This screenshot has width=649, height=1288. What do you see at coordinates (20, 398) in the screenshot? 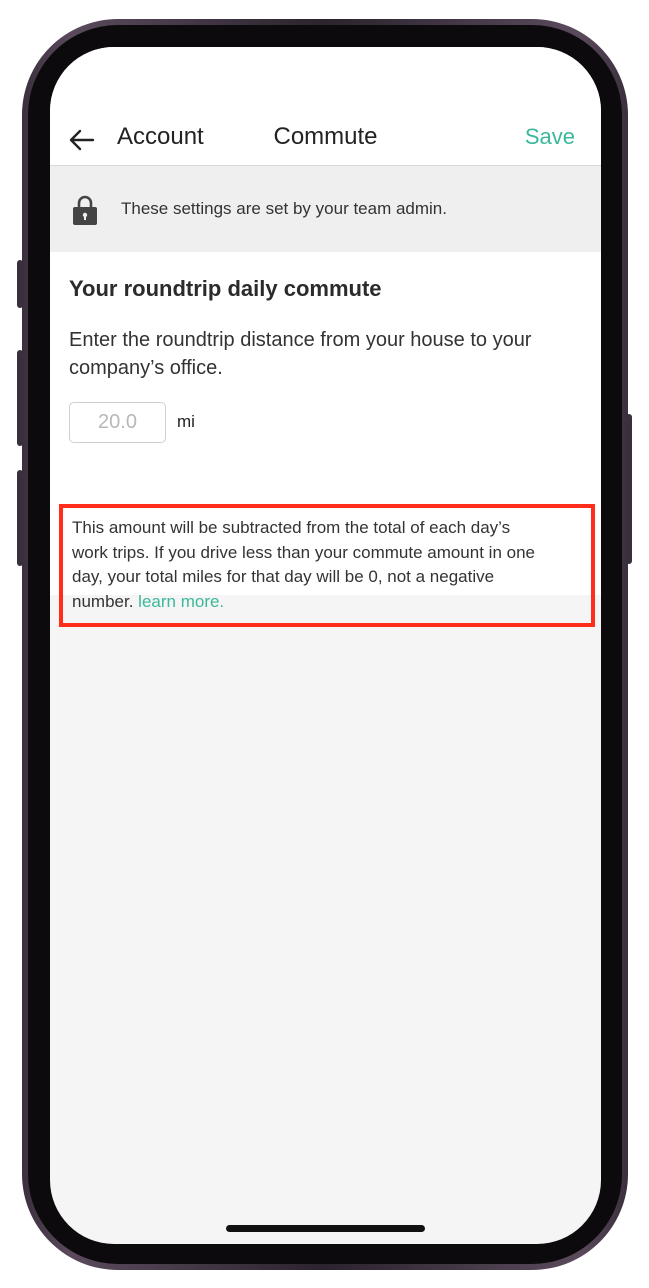
I see `volume-up-button` at bounding box center [20, 398].